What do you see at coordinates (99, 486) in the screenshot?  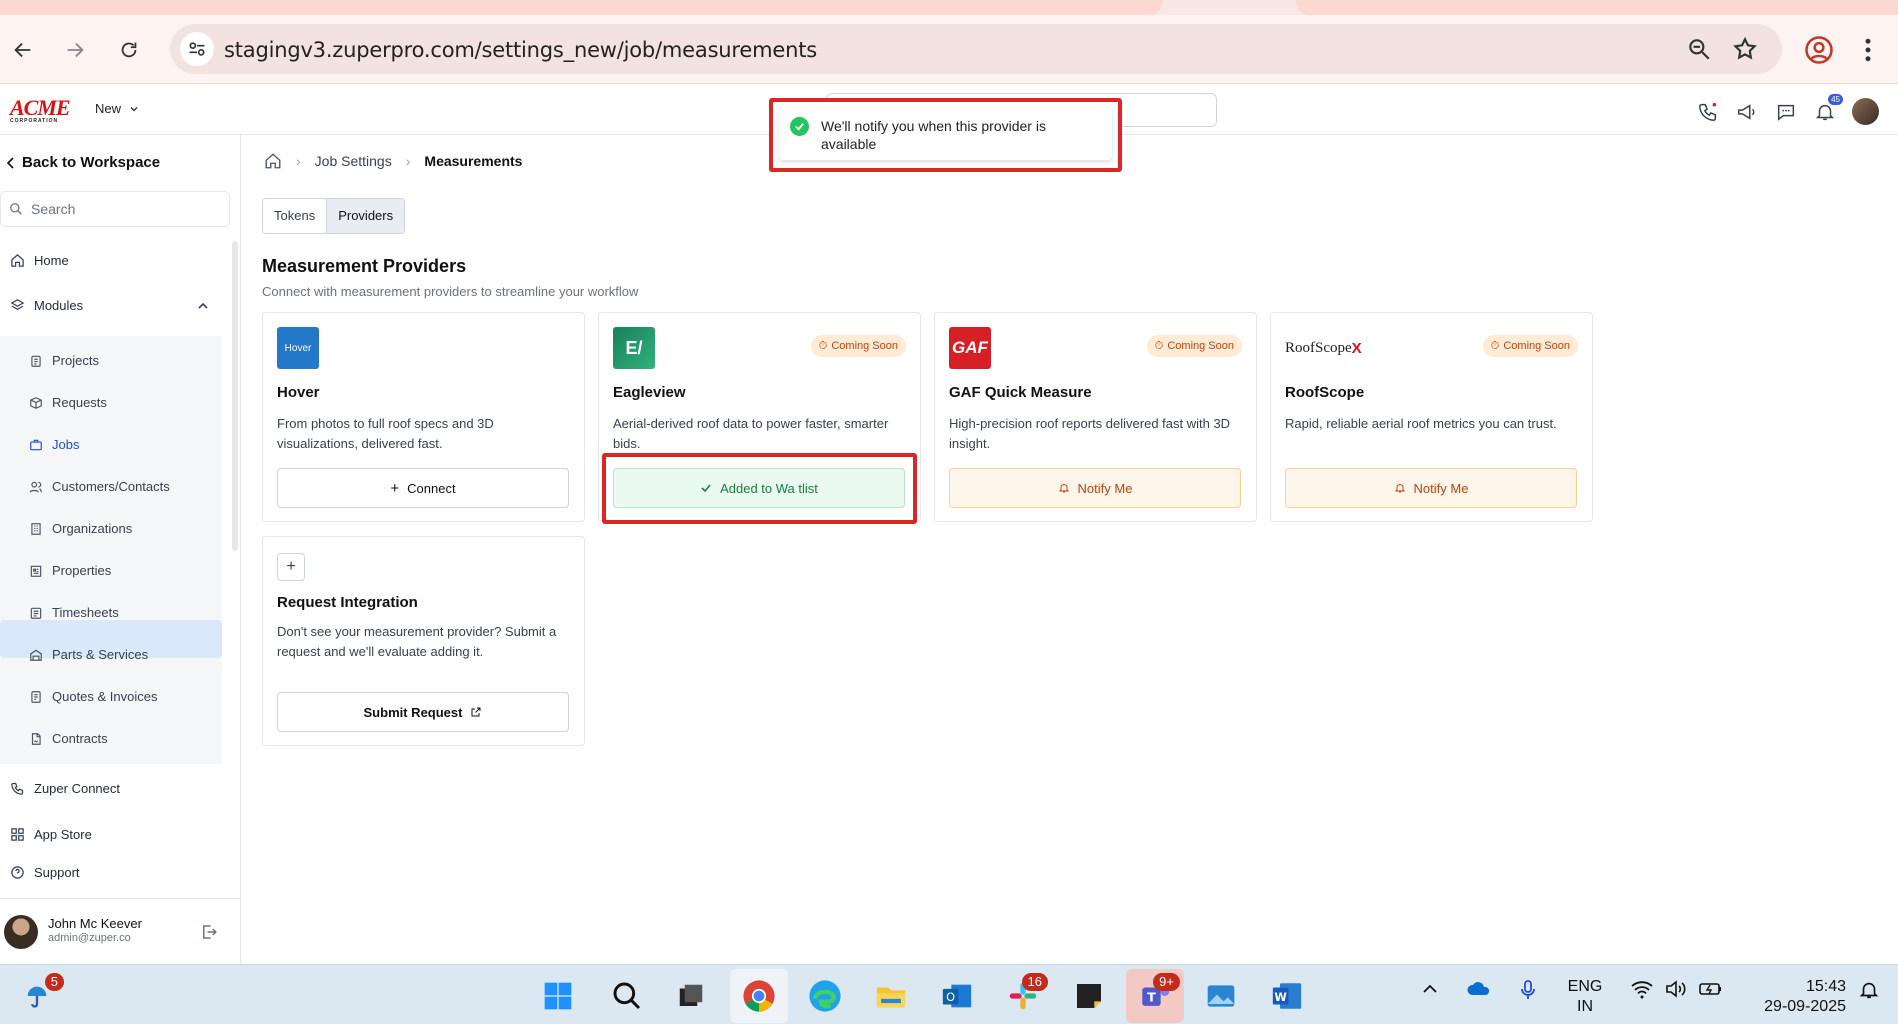 I see `sidebar-item-customers: Customers/Contacts` at bounding box center [99, 486].